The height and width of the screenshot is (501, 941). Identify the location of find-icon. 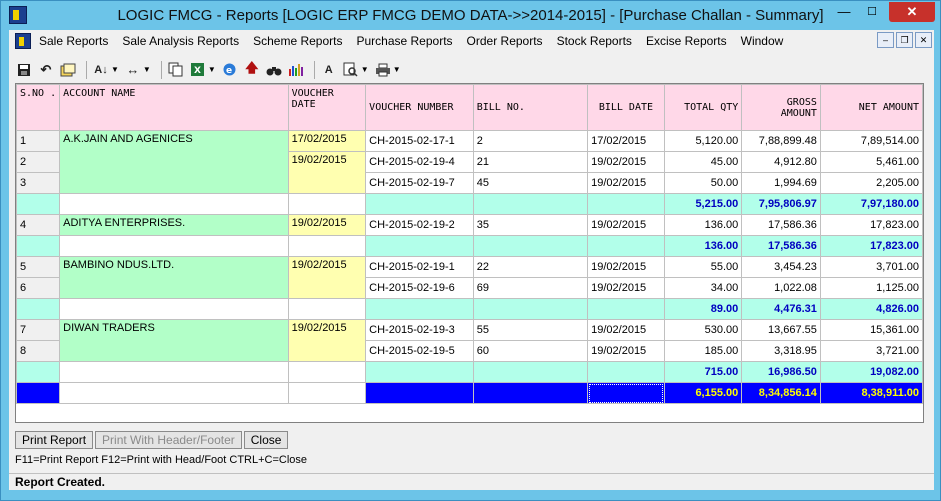
(274, 70).